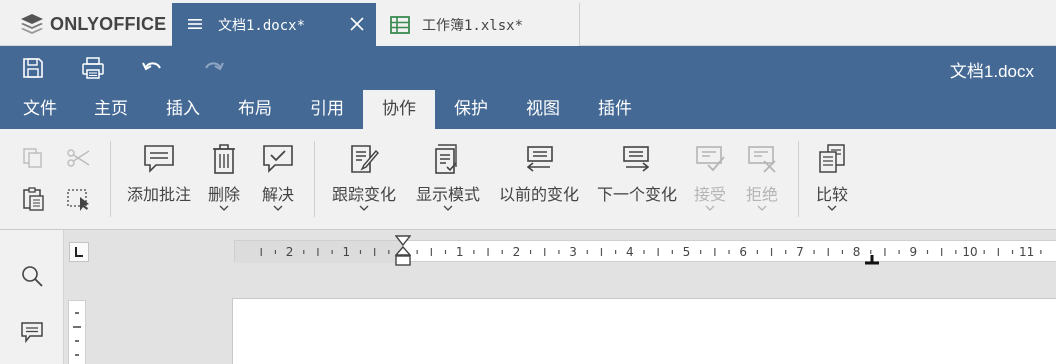 The width and height of the screenshot is (1056, 364). What do you see at coordinates (159, 183) in the screenshot?
I see `add-comment-button: 添加批注` at bounding box center [159, 183].